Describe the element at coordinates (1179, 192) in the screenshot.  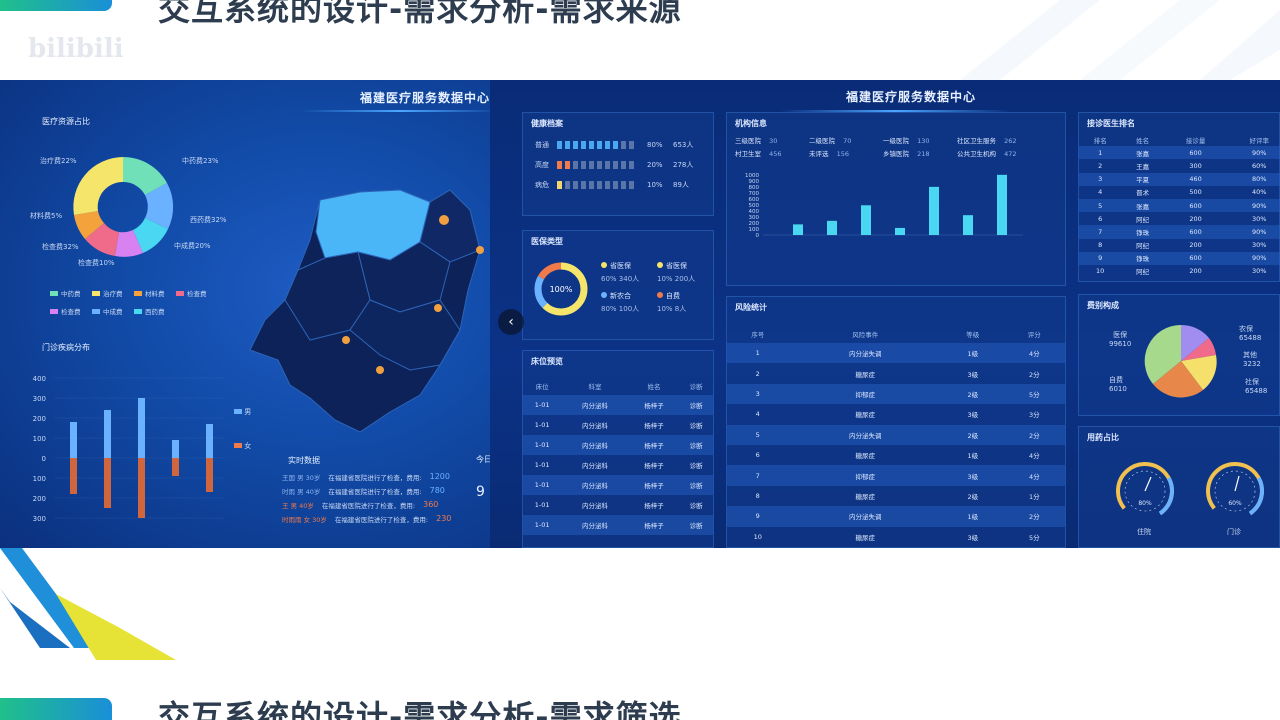
I see `ranking-row: 4 晋术 500 40%` at that location.